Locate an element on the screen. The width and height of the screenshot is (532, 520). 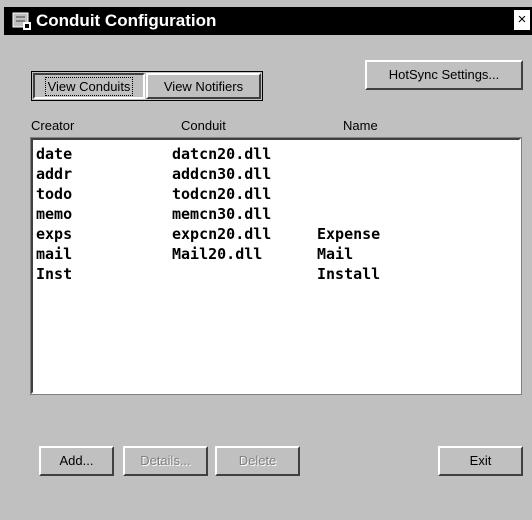
conduit-cell: todcn20.dll is located at coordinates (222, 194).